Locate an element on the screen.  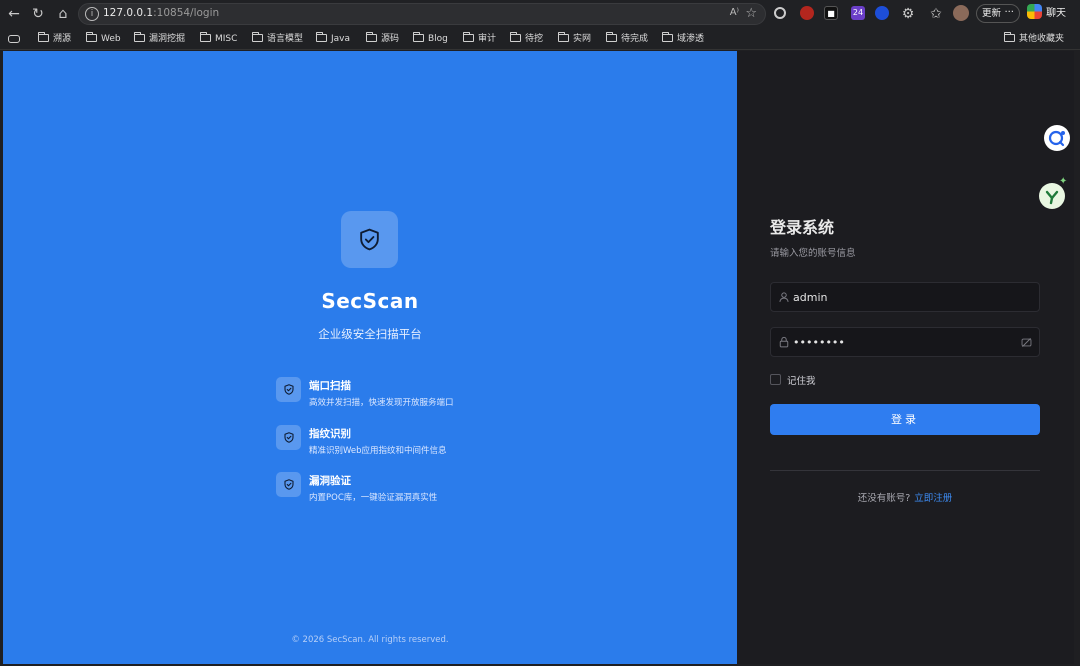
bookmark-folder: Blog is located at coordinates (430, 39).